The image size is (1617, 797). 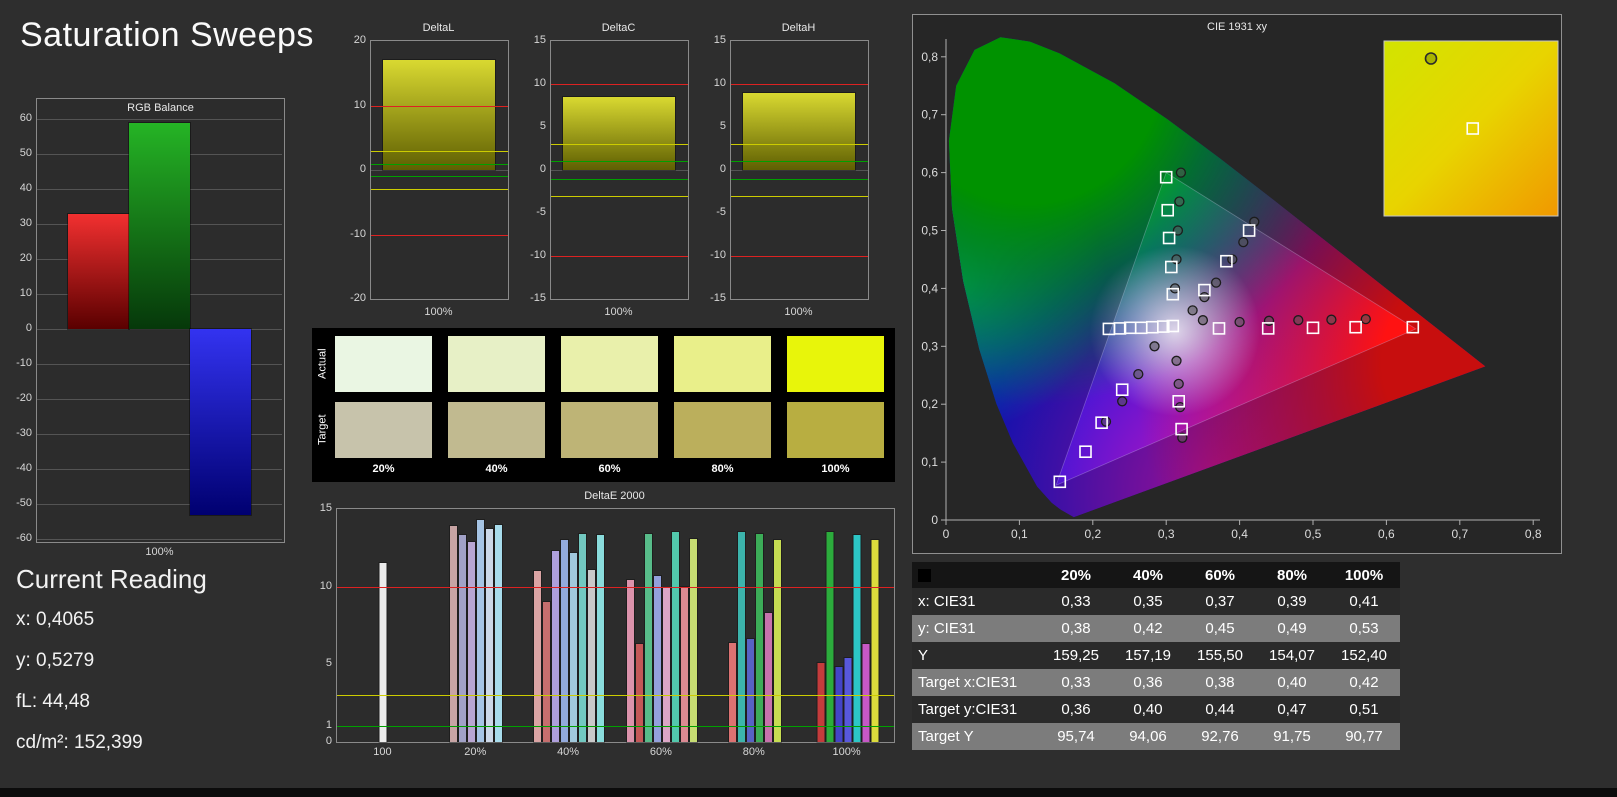 What do you see at coordinates (1148, 601) in the screenshot?
I see `cell-value: 0,35` at bounding box center [1148, 601].